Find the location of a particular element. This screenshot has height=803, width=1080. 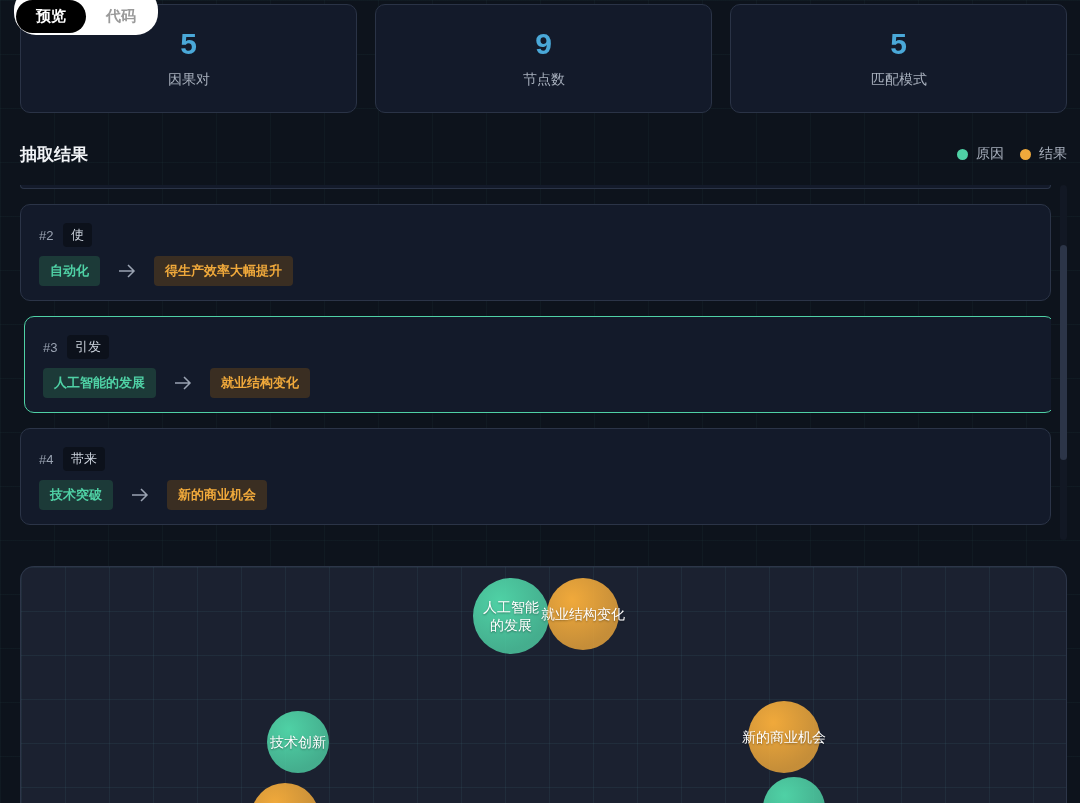

stat-value: 9 is located at coordinates (543, 43).